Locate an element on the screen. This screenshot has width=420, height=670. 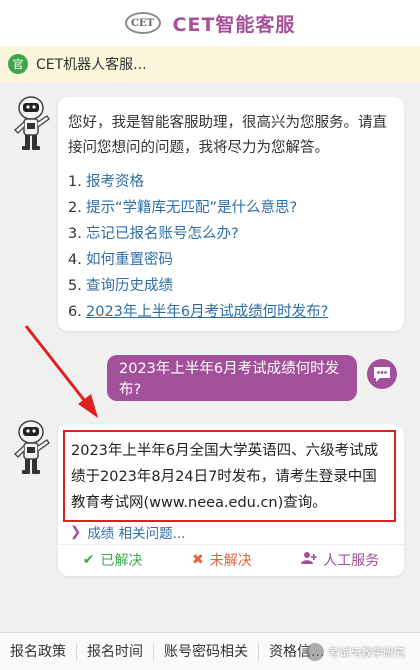
page-title: CET智能客服 is located at coordinates (234, 24).